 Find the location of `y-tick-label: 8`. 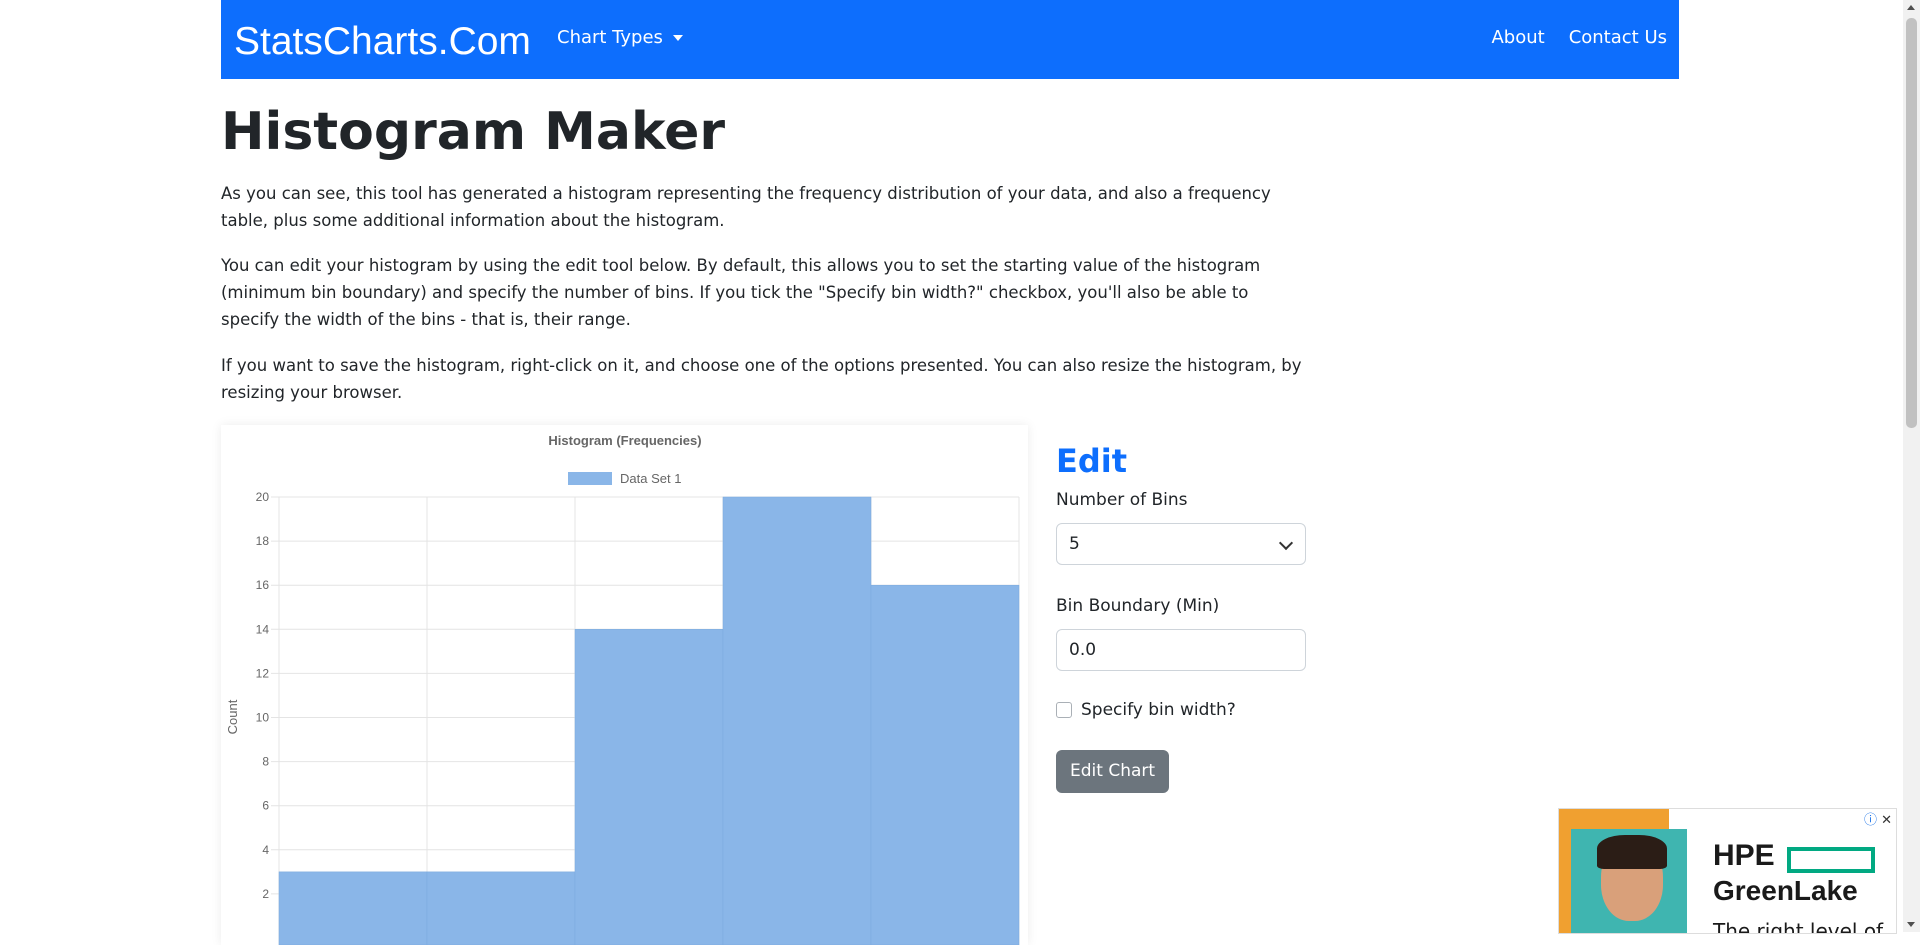

y-tick-label: 8 is located at coordinates (265, 762).